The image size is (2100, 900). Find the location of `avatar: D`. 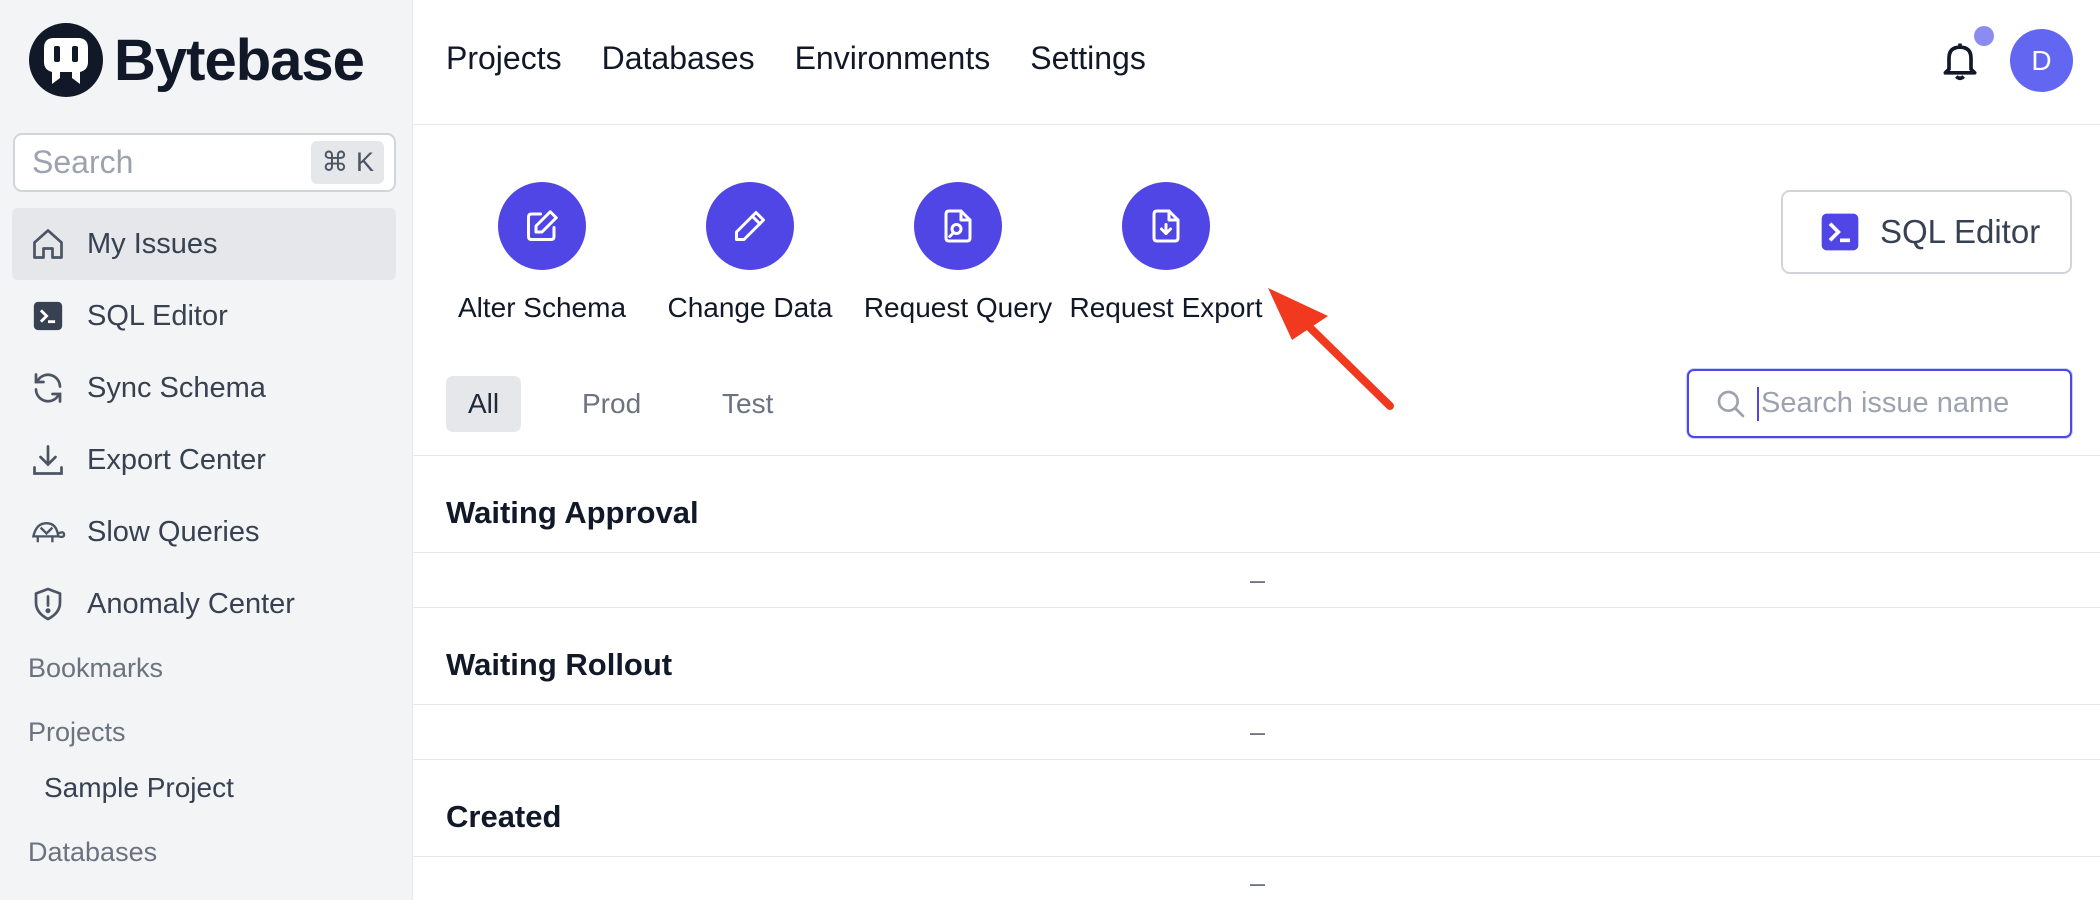

avatar: D is located at coordinates (2041, 60).